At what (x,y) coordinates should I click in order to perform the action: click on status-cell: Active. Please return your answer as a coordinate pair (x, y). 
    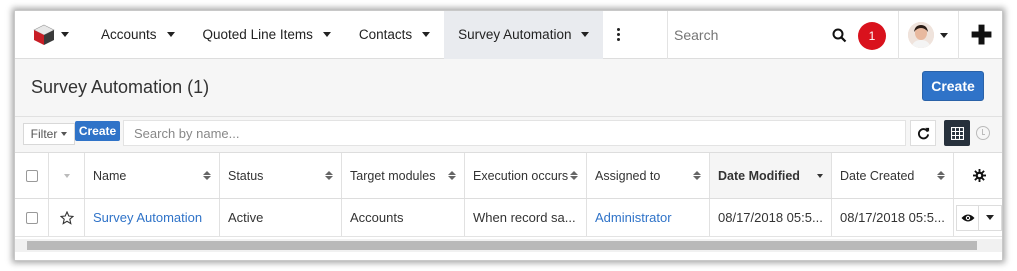
    Looking at the image, I should click on (281, 217).